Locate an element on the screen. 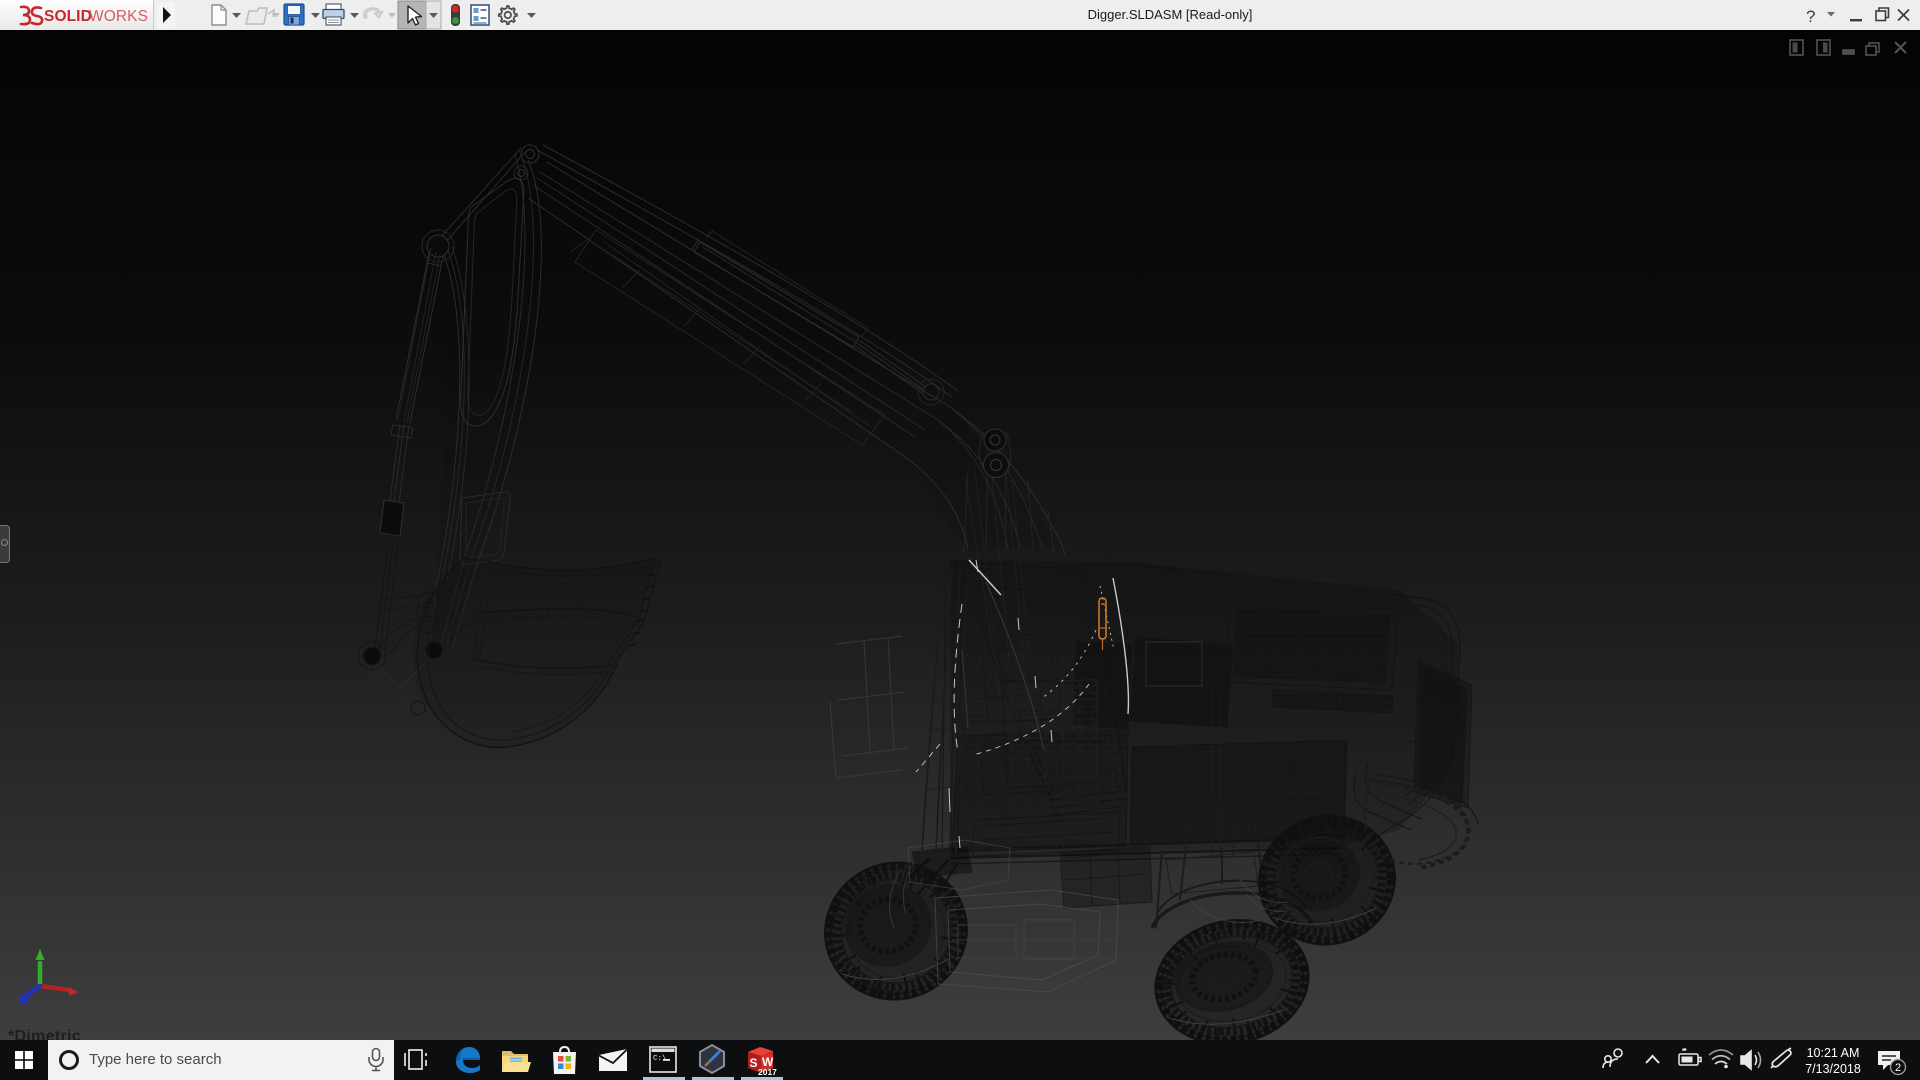 The height and width of the screenshot is (1080, 1920). svg-text: 2017 is located at coordinates (767, 1072).